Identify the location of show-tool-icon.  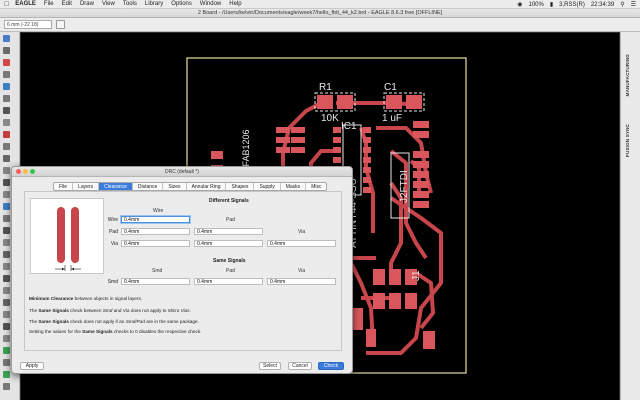
(6, 50).